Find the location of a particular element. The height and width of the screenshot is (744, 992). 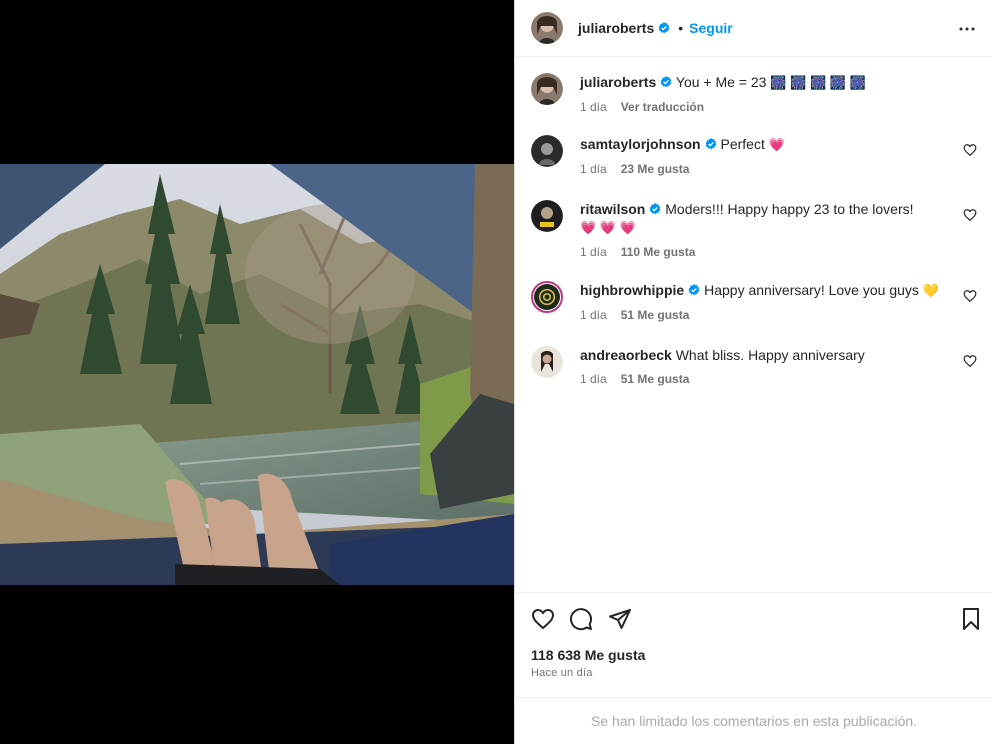

comment-text: Happy anniversary! Love you guys is located at coordinates (811, 290).